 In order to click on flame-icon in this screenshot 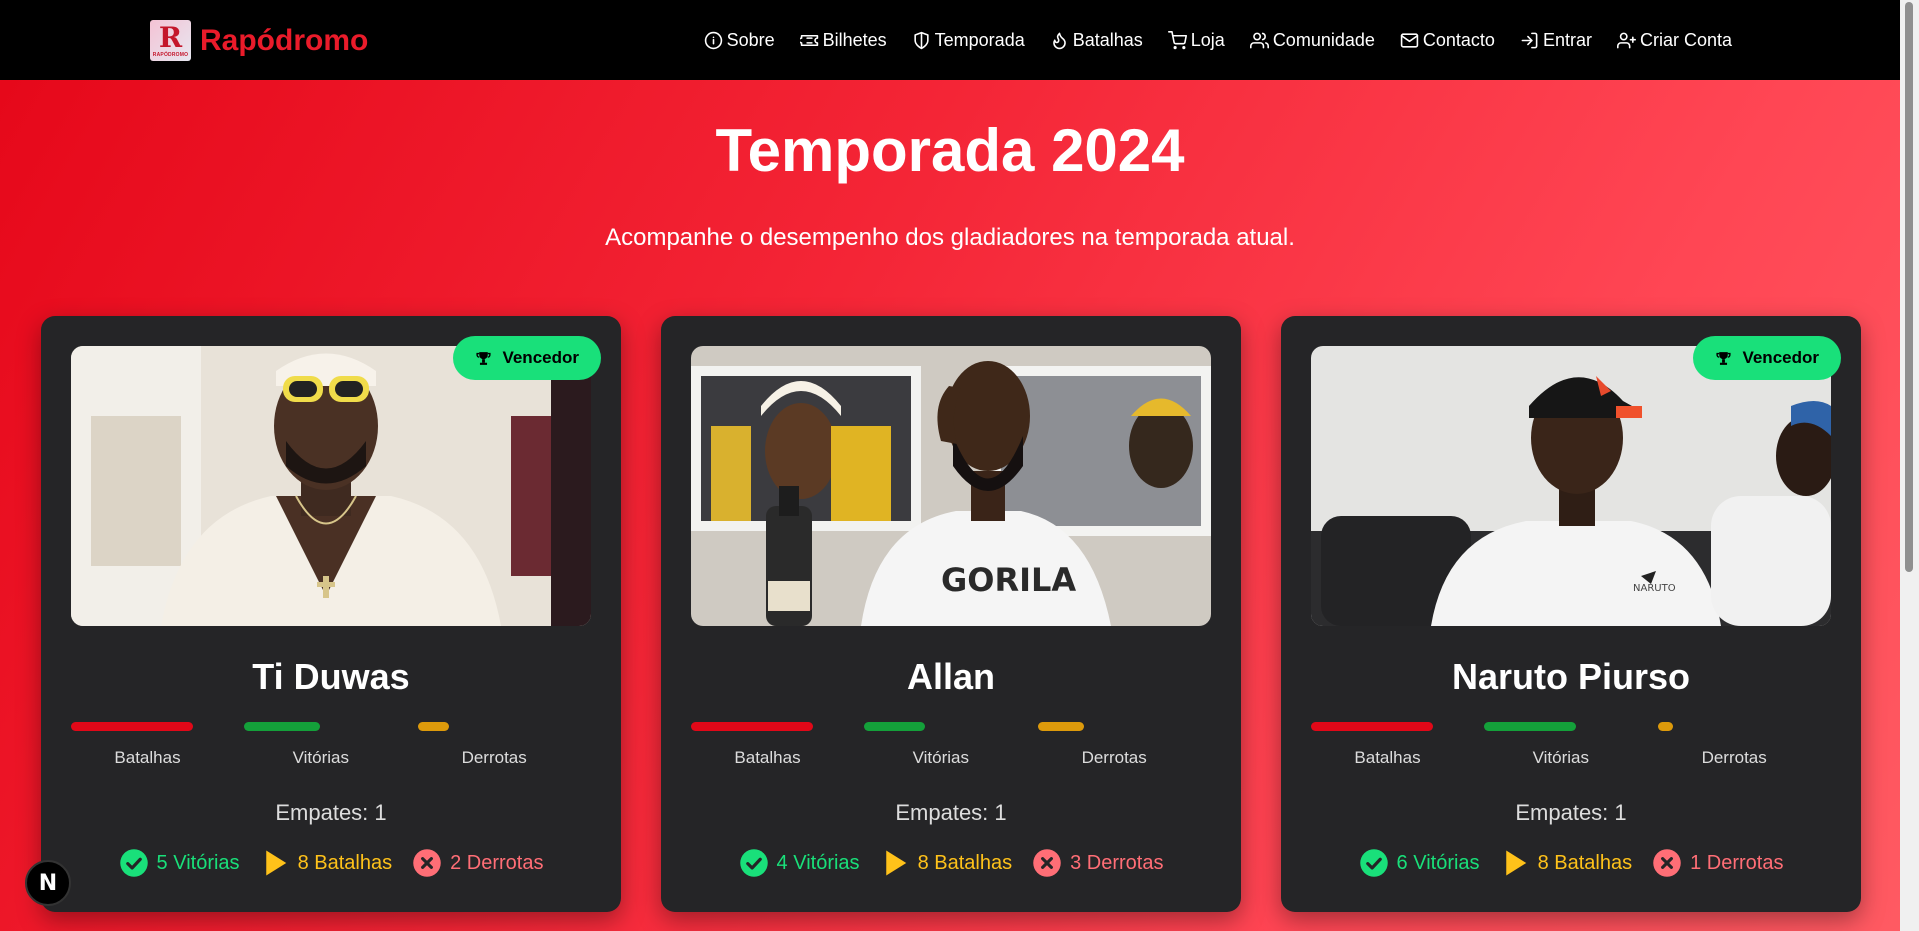, I will do `click(1059, 40)`.